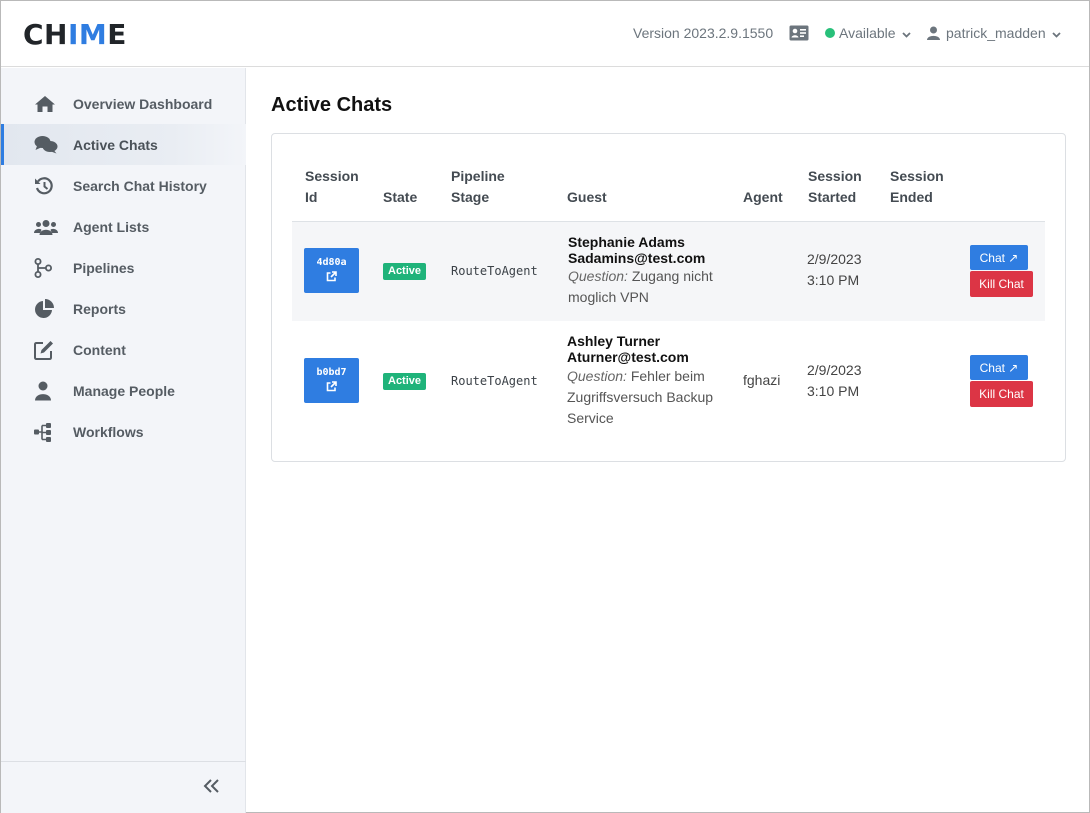 The width and height of the screenshot is (1090, 813). Describe the element at coordinates (108, 431) in the screenshot. I see `sidebar-item-label: Workflows` at that location.